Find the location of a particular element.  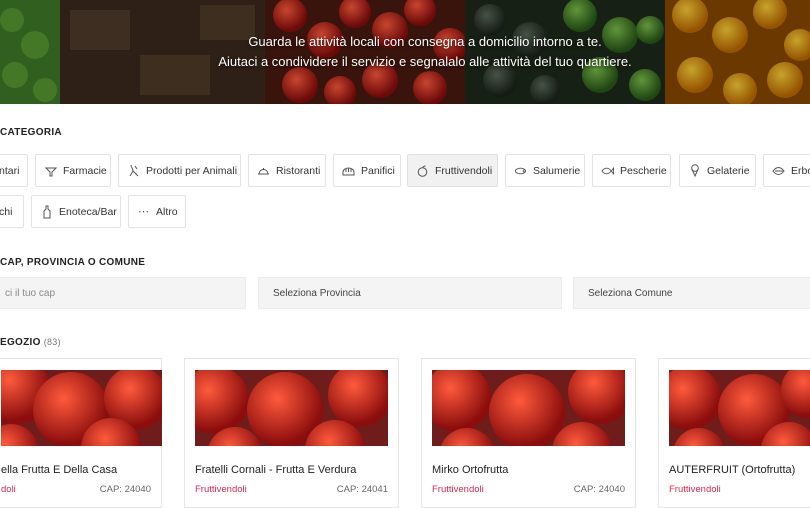

icecream-icon is located at coordinates (694, 170).